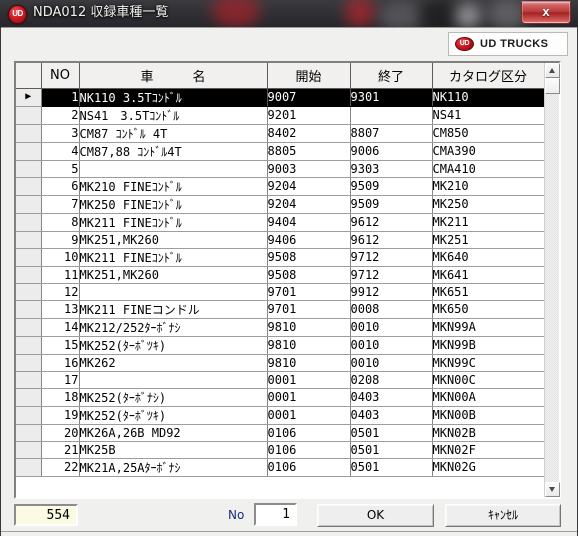 The image size is (578, 536). What do you see at coordinates (60, 169) in the screenshot?
I see `cell-no: 5` at bounding box center [60, 169].